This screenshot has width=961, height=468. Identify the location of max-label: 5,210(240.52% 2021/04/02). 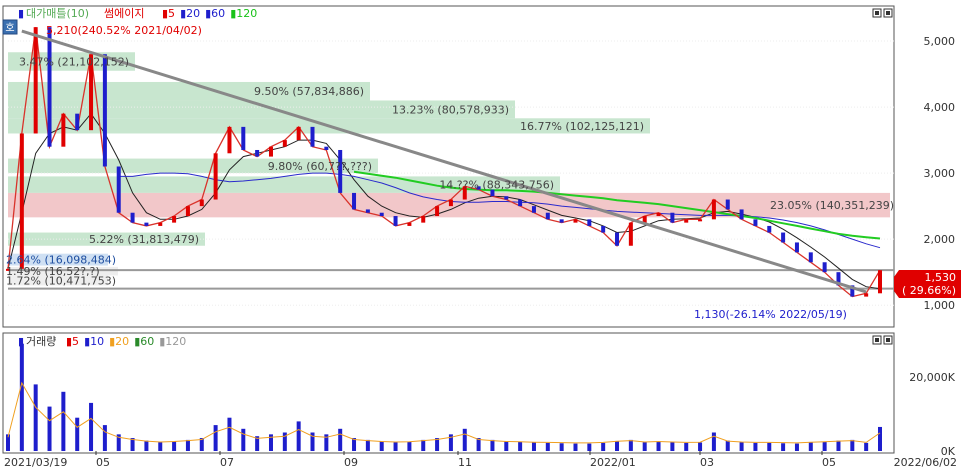
(124, 30).